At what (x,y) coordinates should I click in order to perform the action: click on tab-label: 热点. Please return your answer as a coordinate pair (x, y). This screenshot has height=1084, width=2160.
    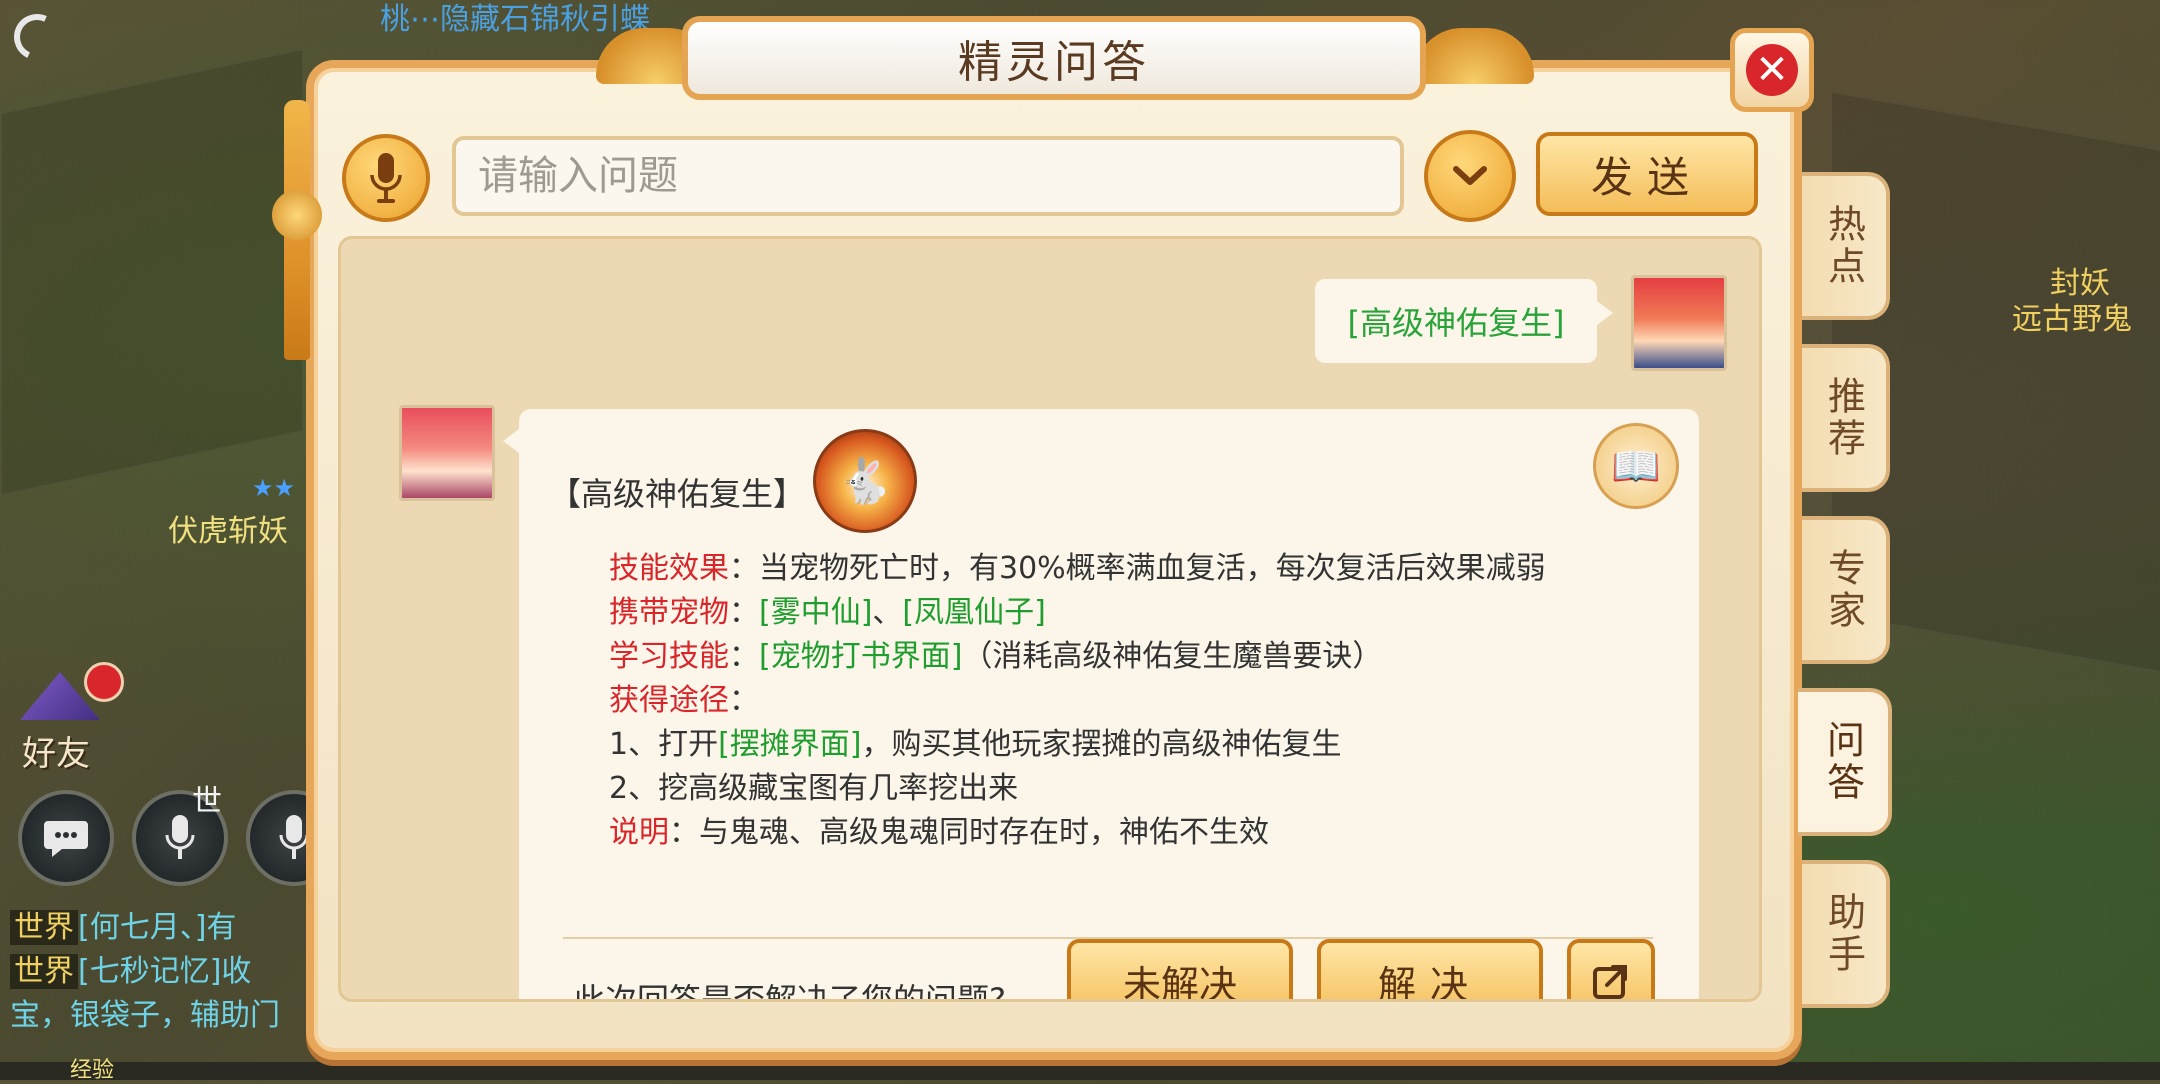
    Looking at the image, I should click on (1843, 246).